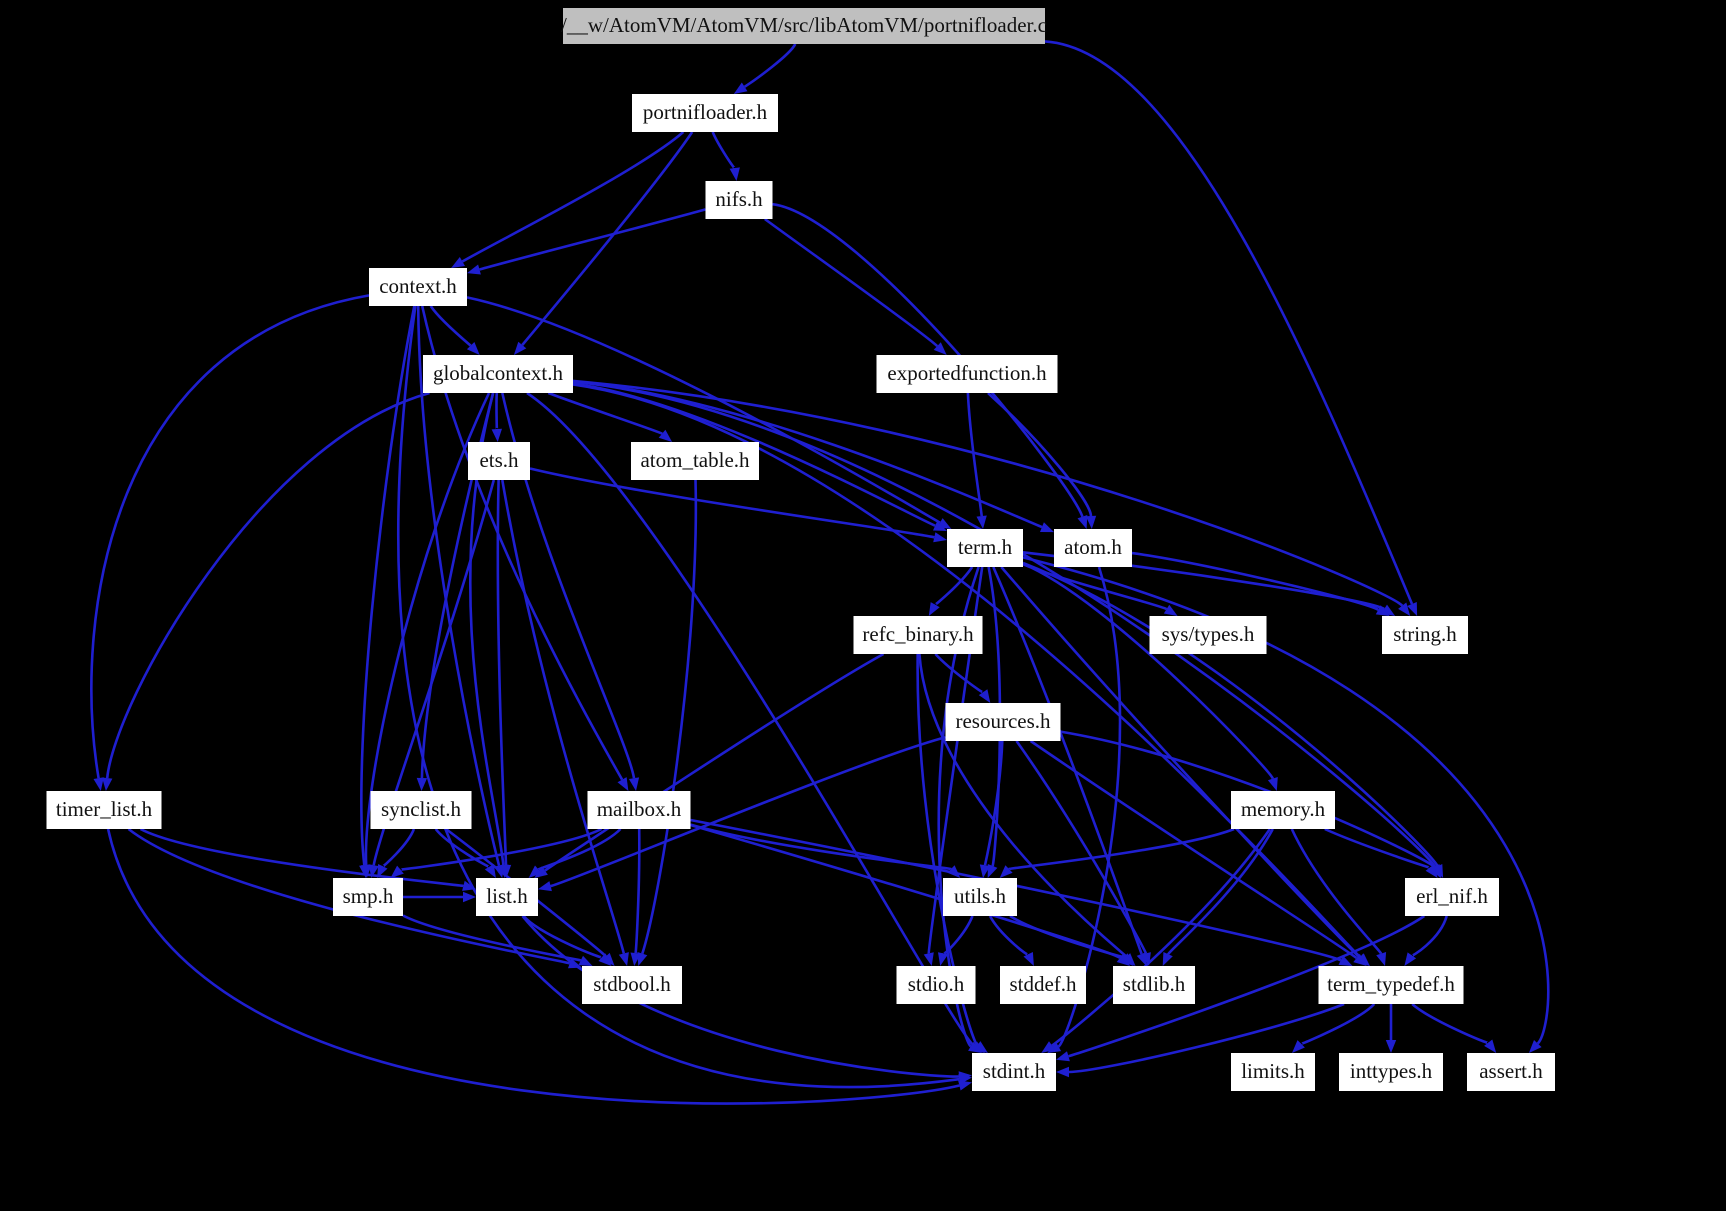 This screenshot has width=1726, height=1211. I want to click on node-list_h: list.h, so click(507, 897).